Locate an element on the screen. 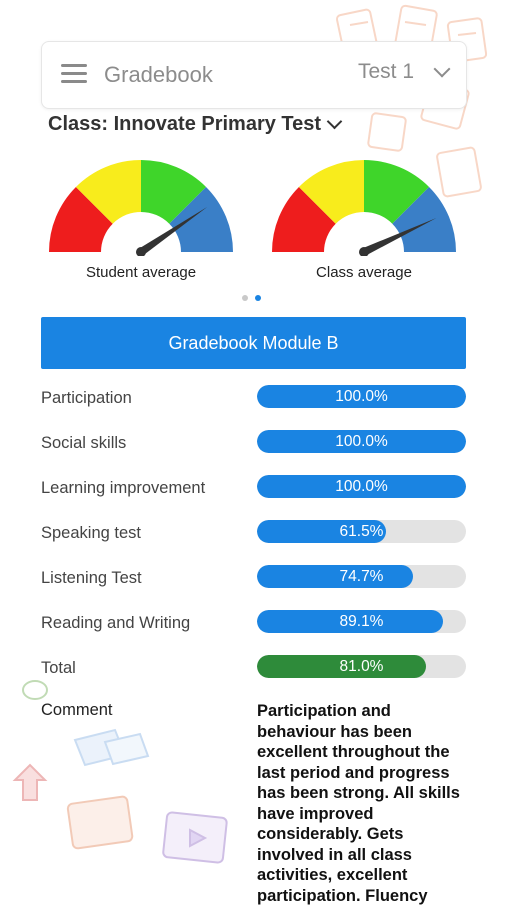 The image size is (507, 906). score-value: 81.0% is located at coordinates (361, 666).